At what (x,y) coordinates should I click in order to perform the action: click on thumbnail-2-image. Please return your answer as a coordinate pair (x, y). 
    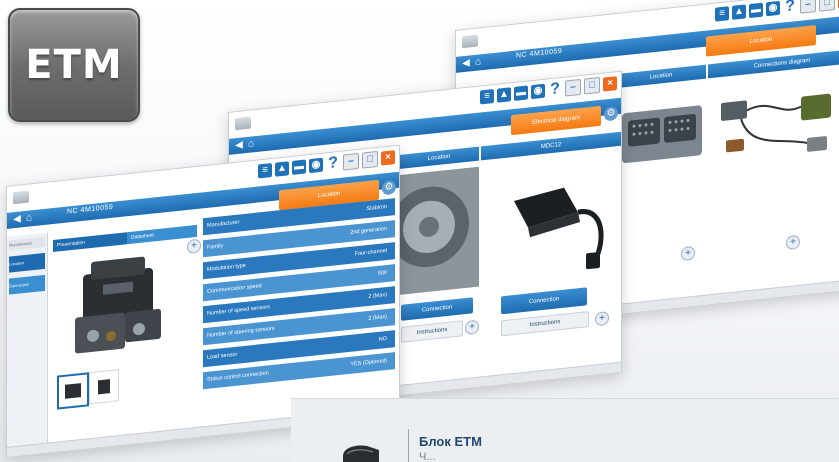
    Looking at the image, I should click on (104, 387).